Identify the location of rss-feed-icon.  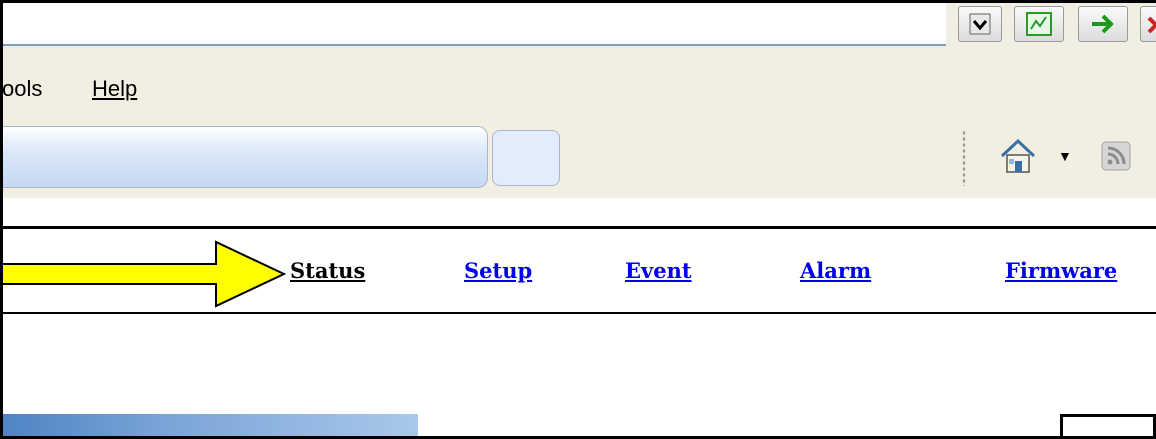
(1116, 156).